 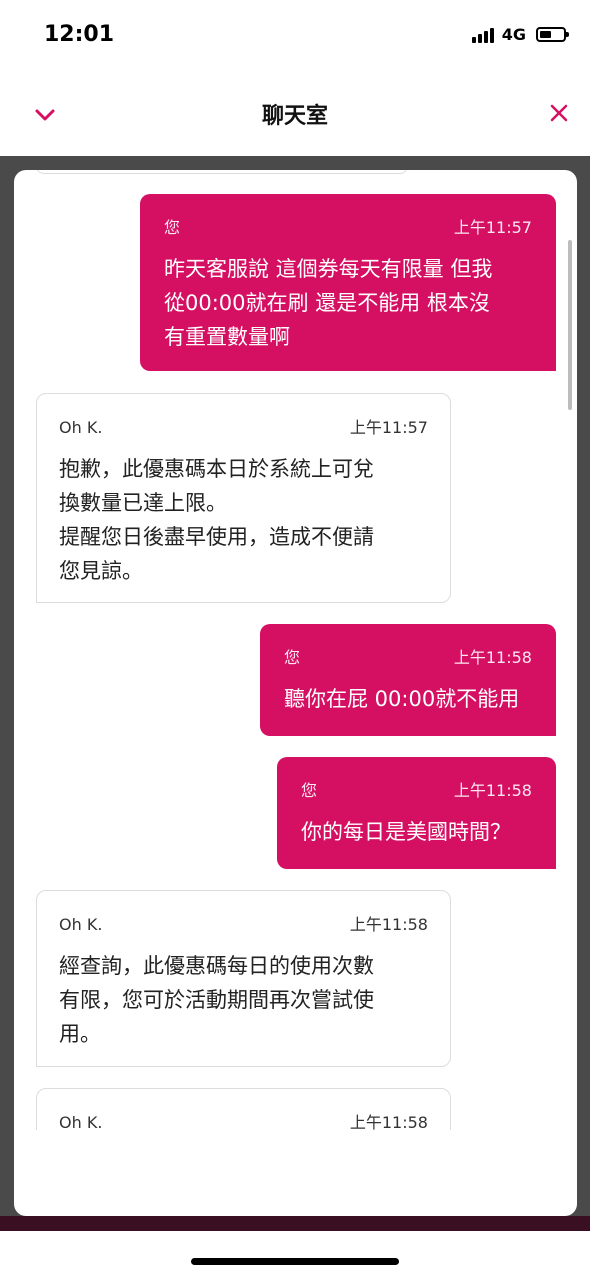 What do you see at coordinates (513, 34) in the screenshot?
I see `network-type: 4G` at bounding box center [513, 34].